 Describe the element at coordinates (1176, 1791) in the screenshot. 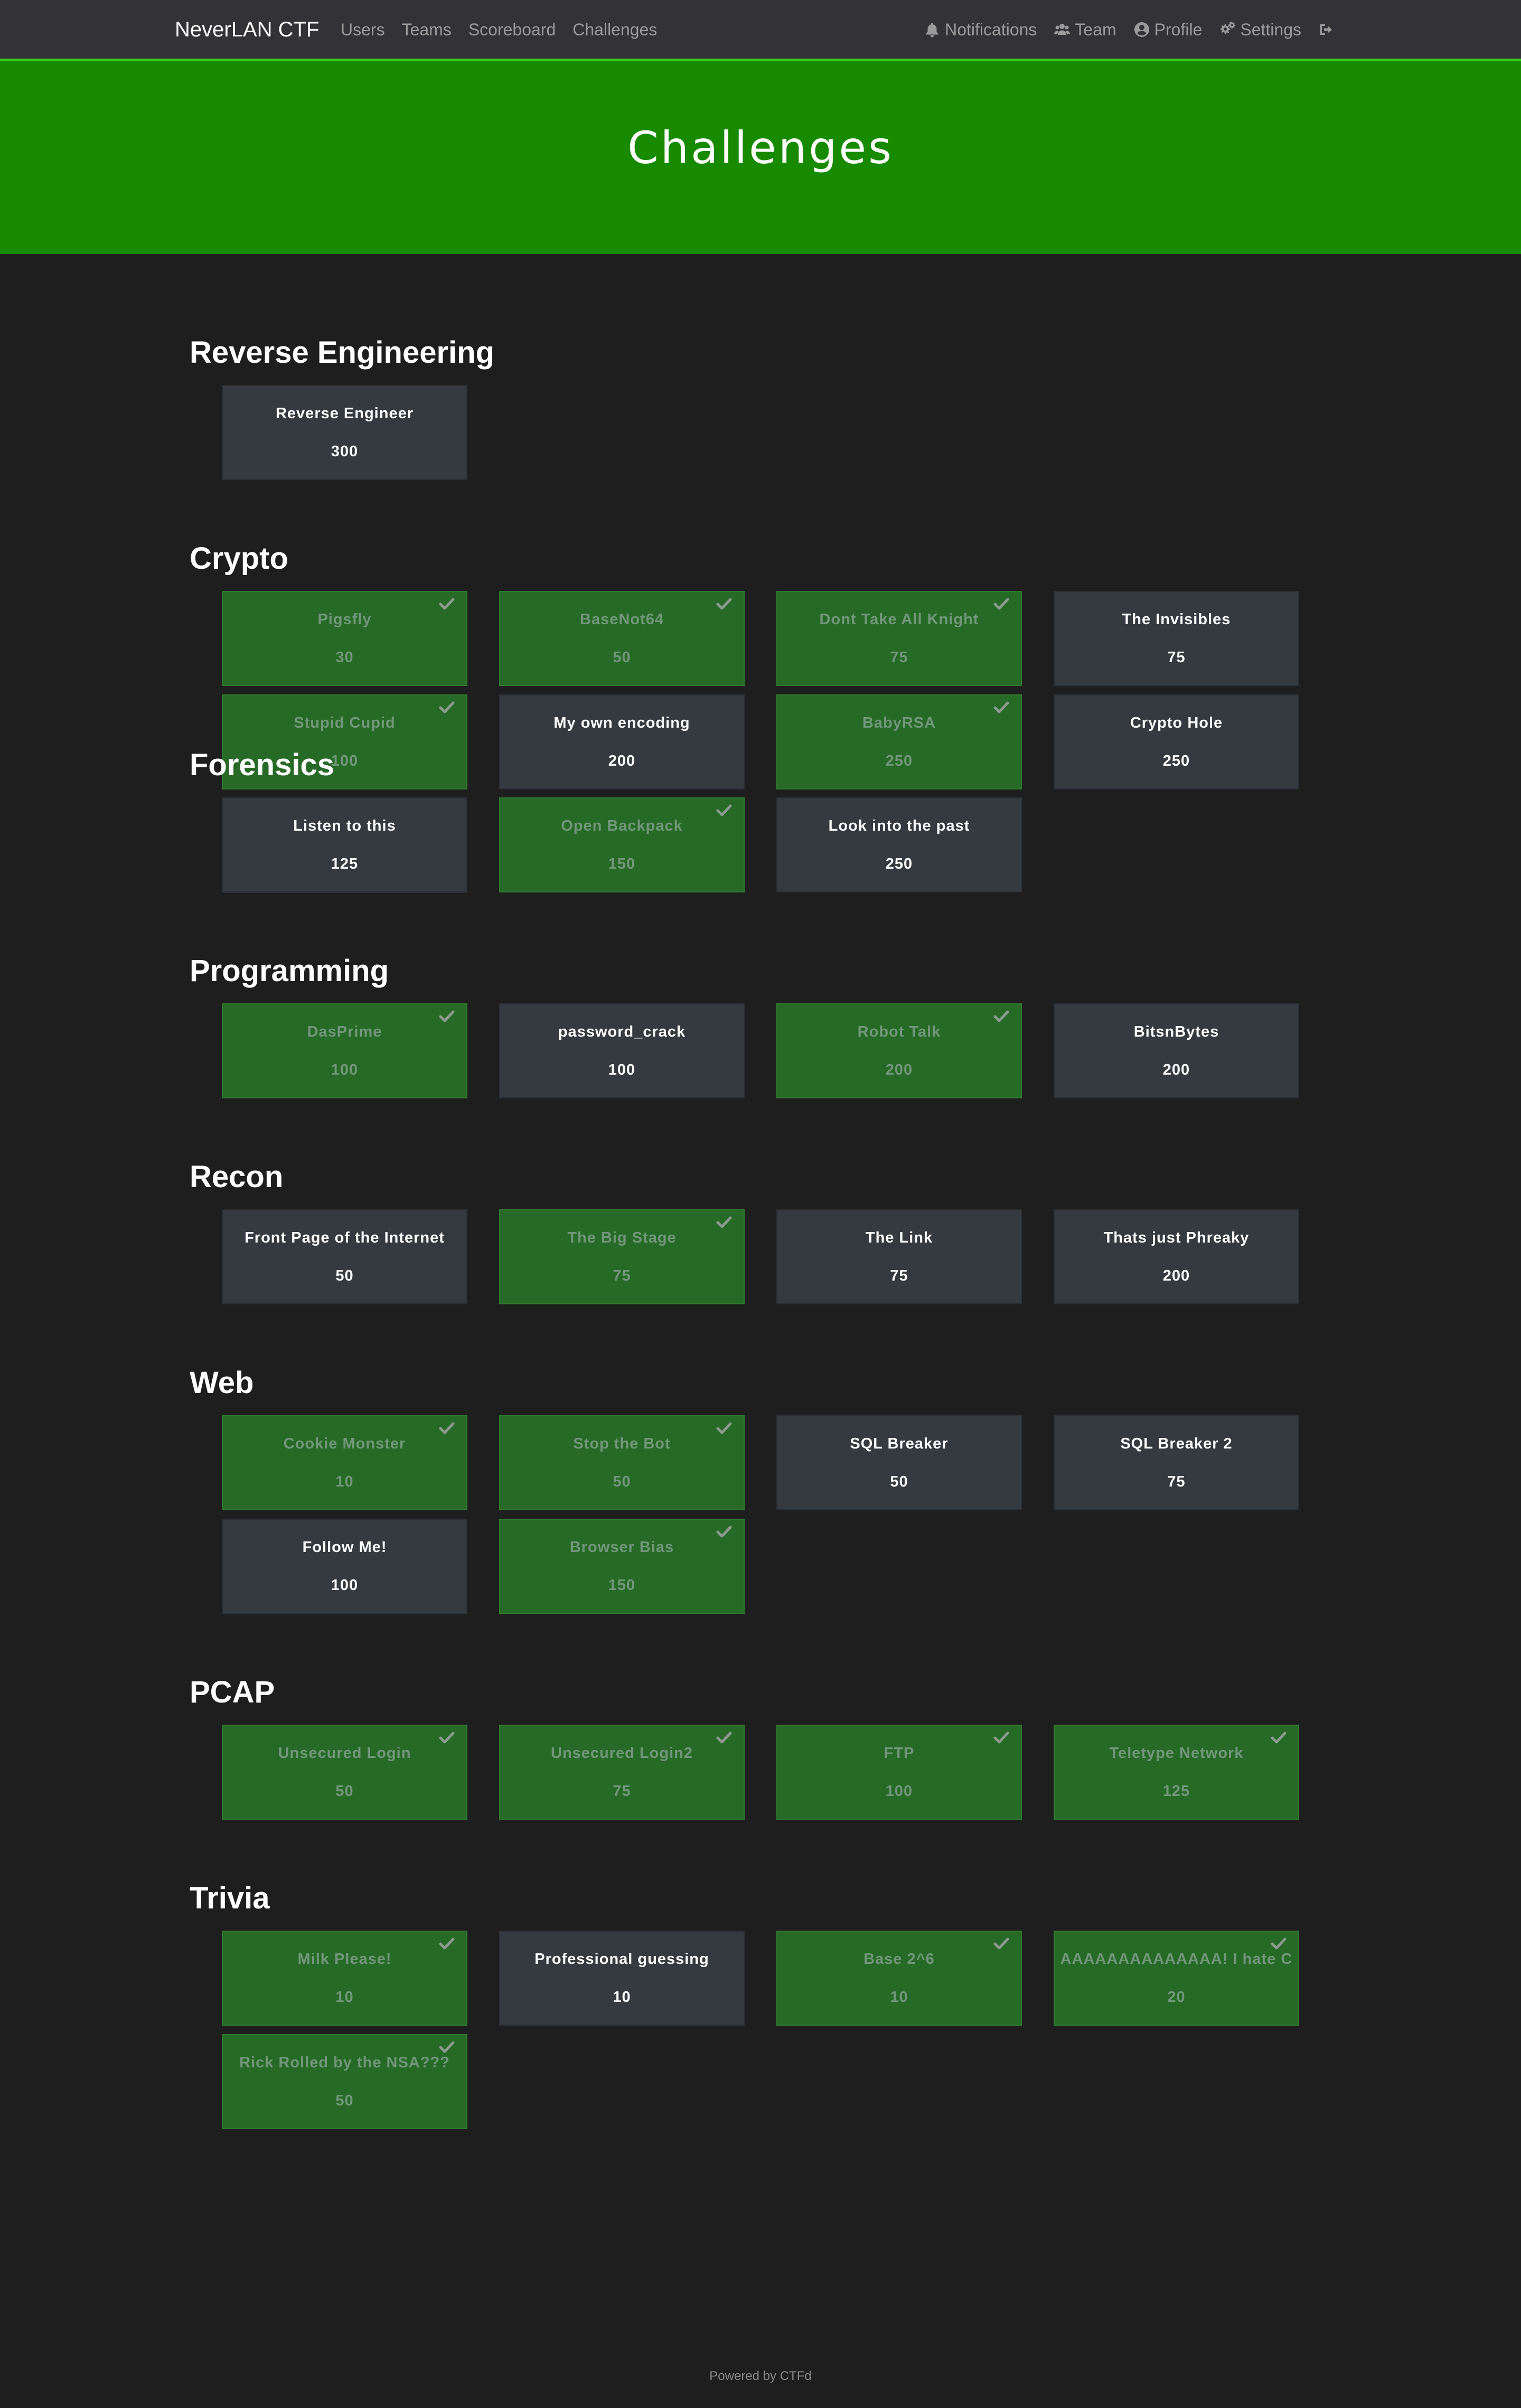

I see `challenge-value: 125` at that location.